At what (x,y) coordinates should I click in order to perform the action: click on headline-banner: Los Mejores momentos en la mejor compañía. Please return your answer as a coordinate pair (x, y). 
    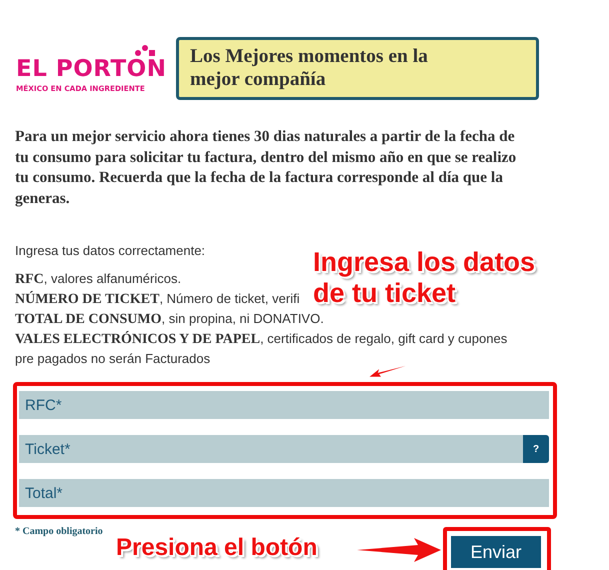
    Looking at the image, I should click on (357, 68).